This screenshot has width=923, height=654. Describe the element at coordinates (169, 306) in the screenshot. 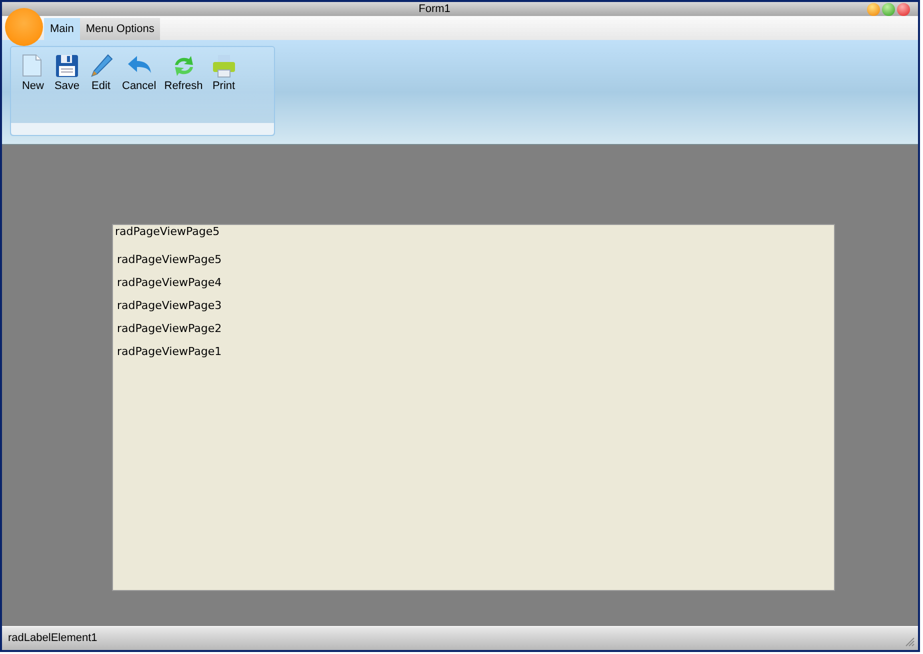

I see `page-view-item: radPageViewPage3` at that location.